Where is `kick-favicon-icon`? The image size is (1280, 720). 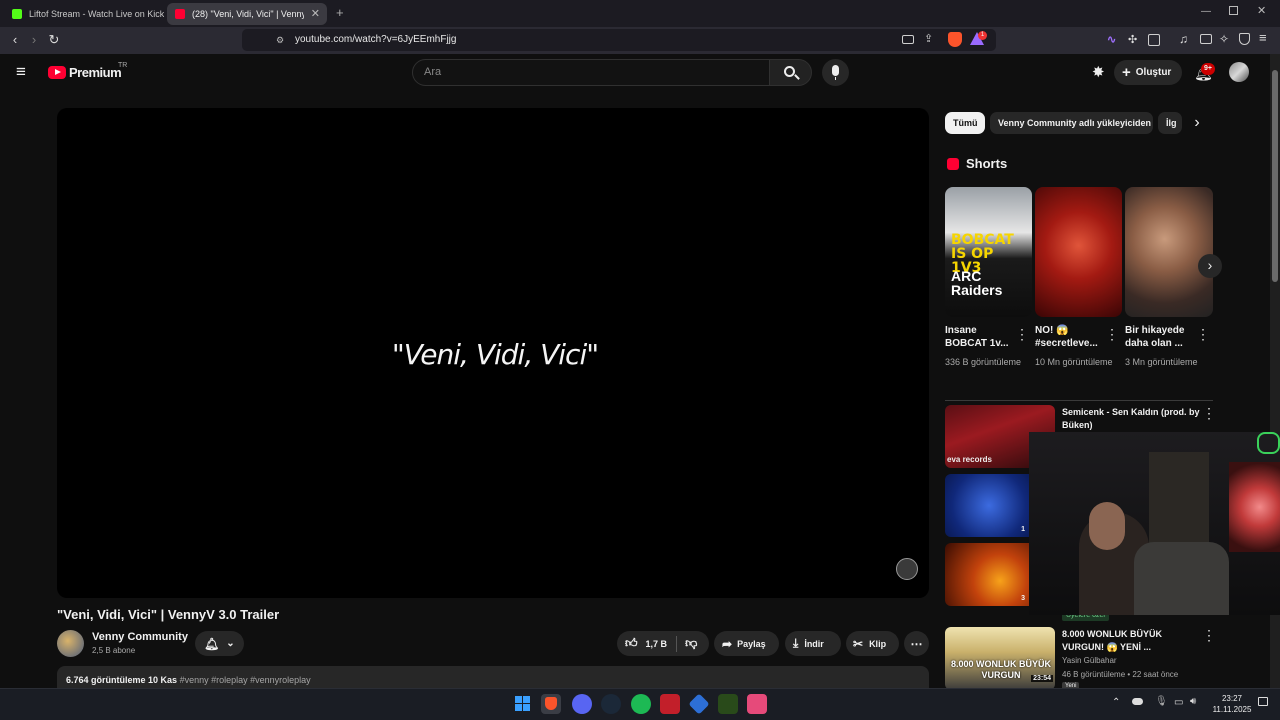
kick-favicon-icon is located at coordinates (17, 14).